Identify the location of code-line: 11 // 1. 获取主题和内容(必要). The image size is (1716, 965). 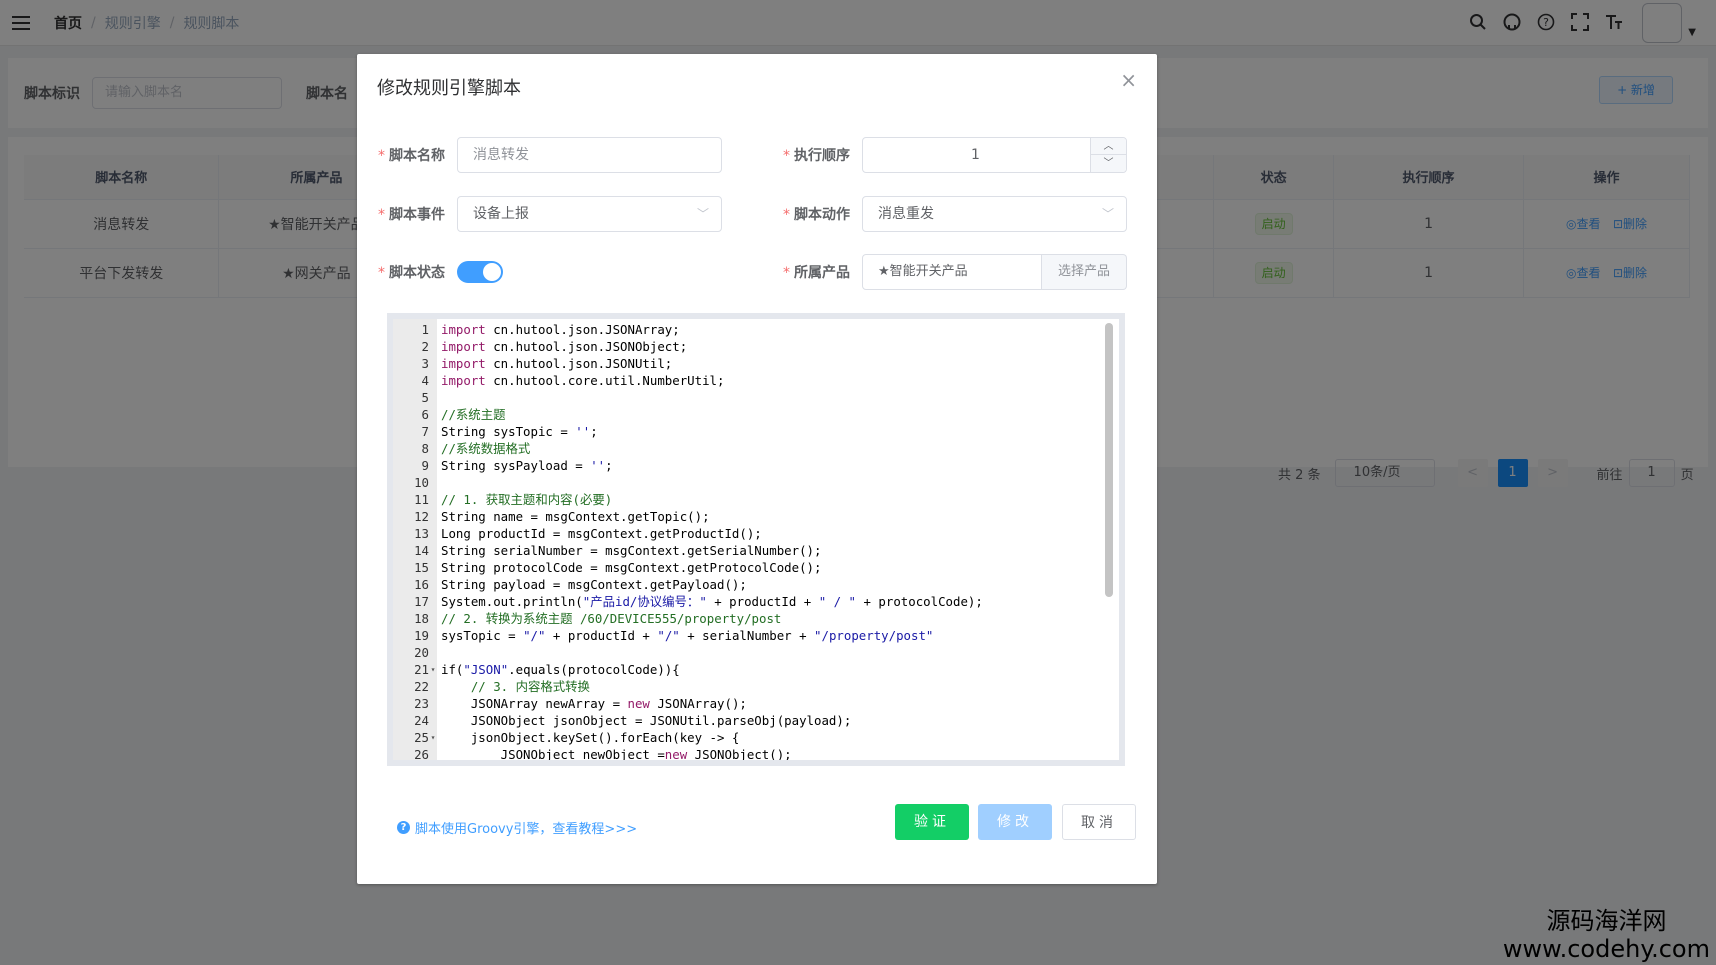
(756, 499).